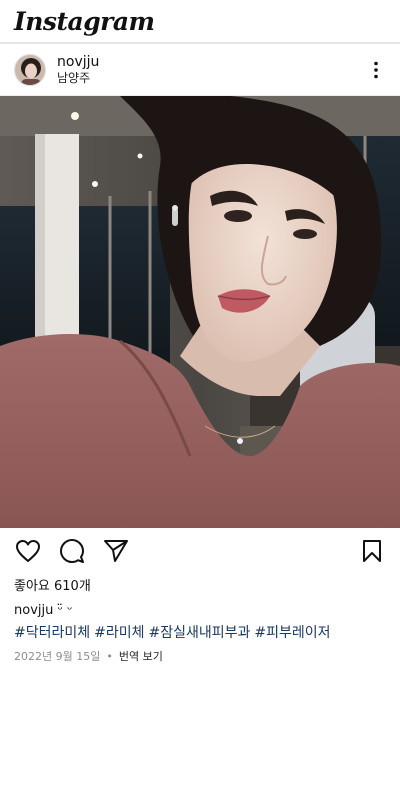 The height and width of the screenshot is (802, 400). Describe the element at coordinates (84, 21) in the screenshot. I see `instagram-logo: Instagram` at that location.